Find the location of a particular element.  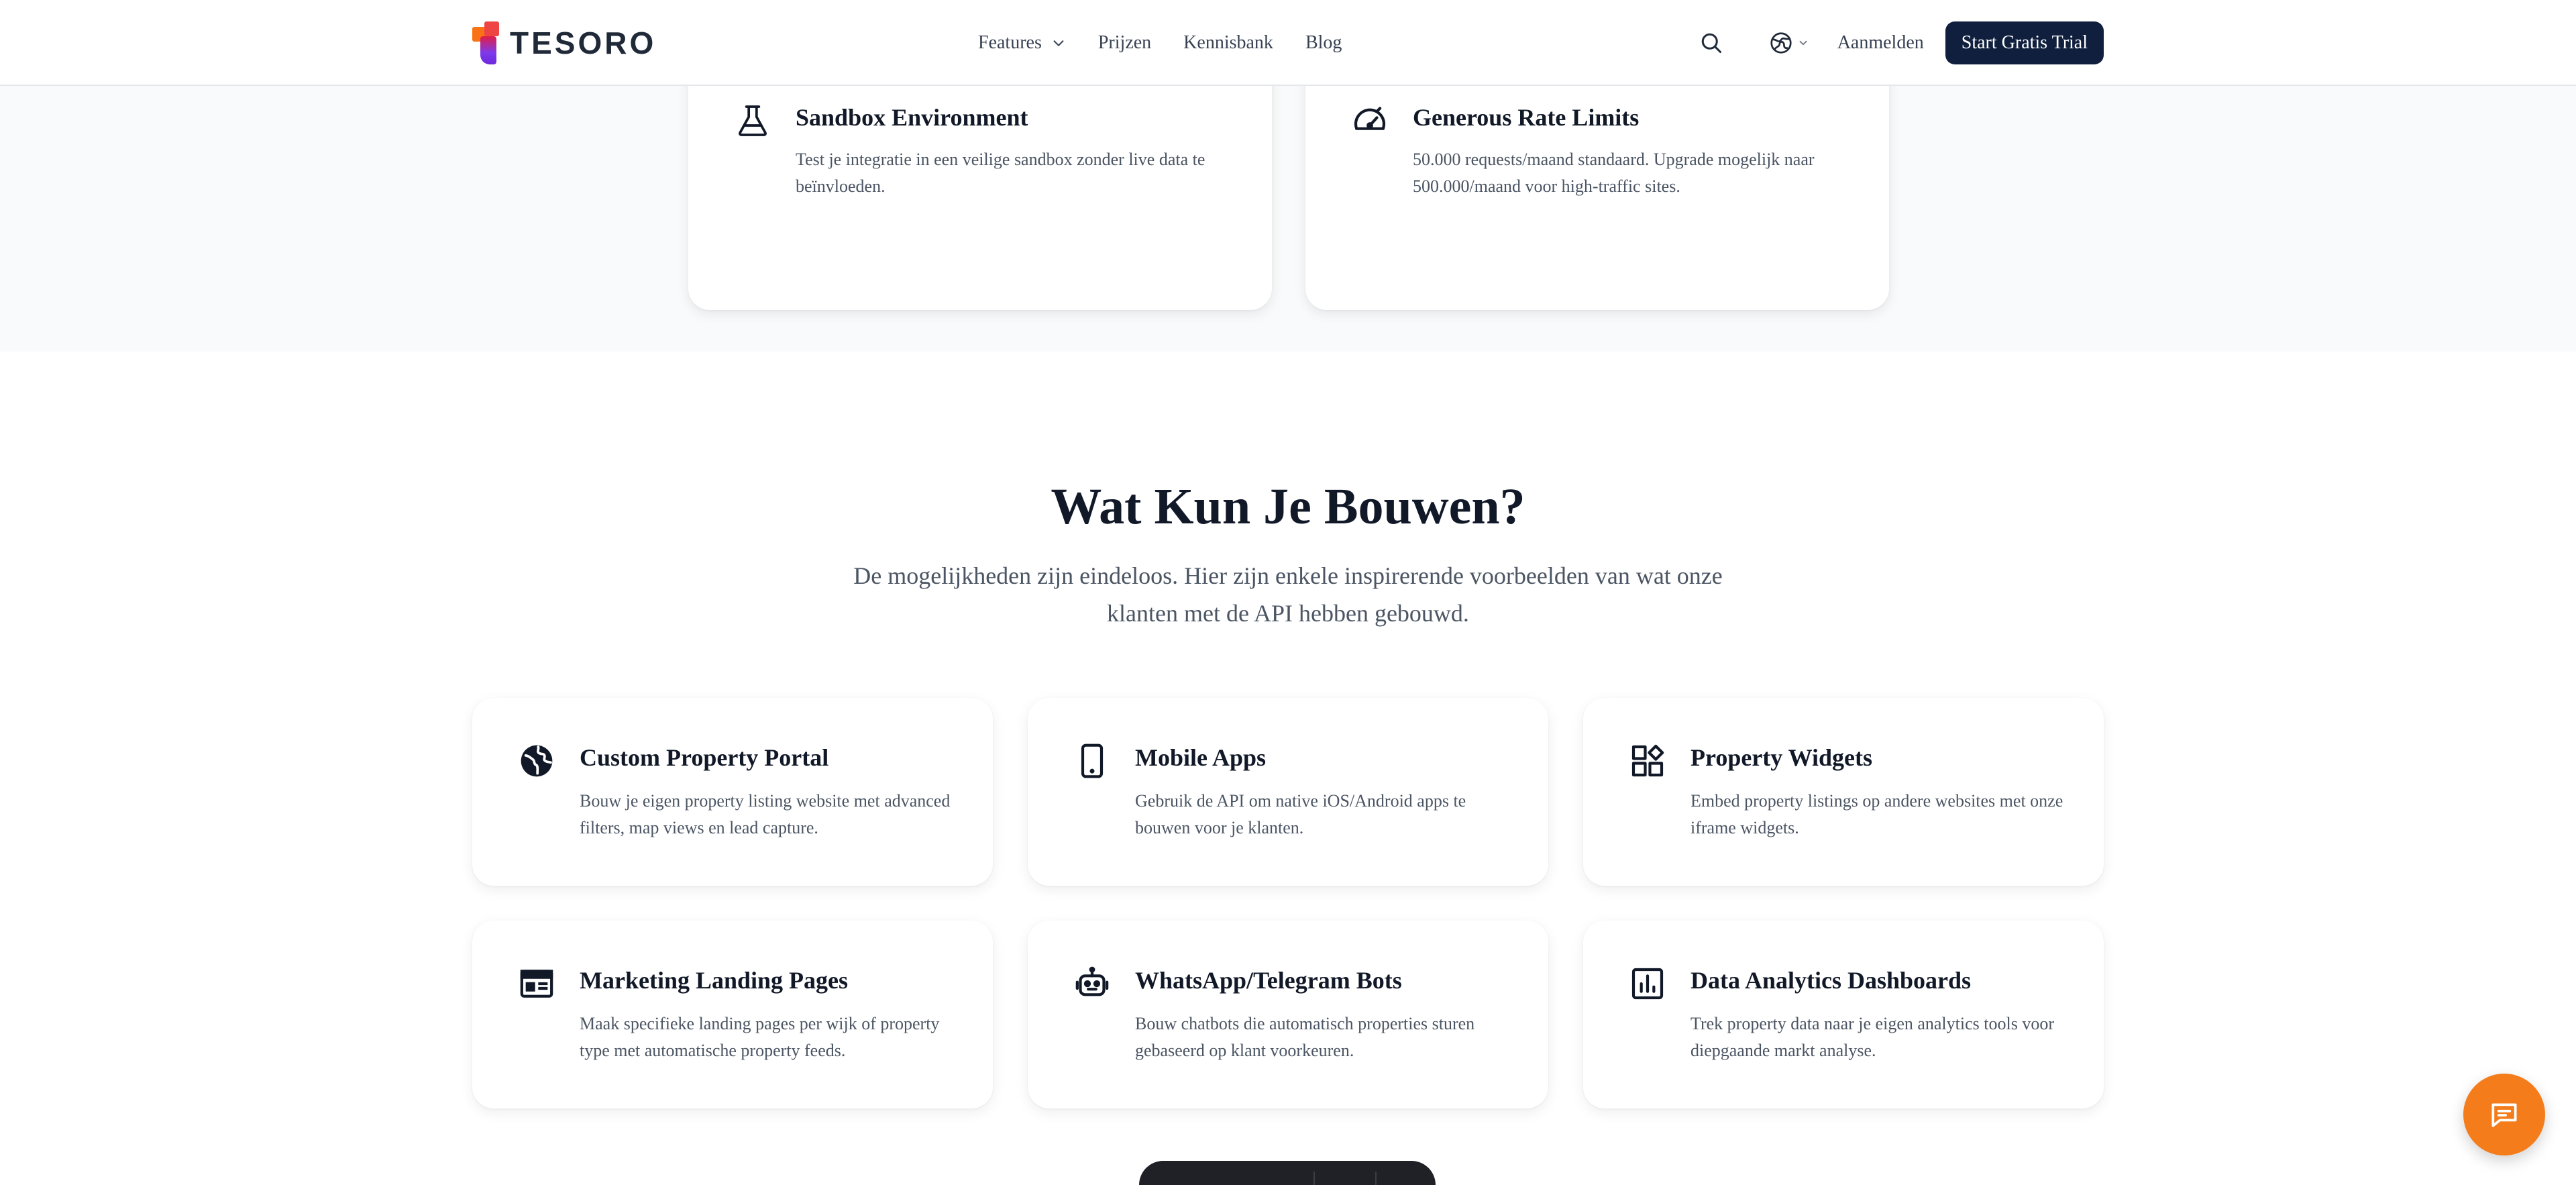

language-selector is located at coordinates (1789, 43).